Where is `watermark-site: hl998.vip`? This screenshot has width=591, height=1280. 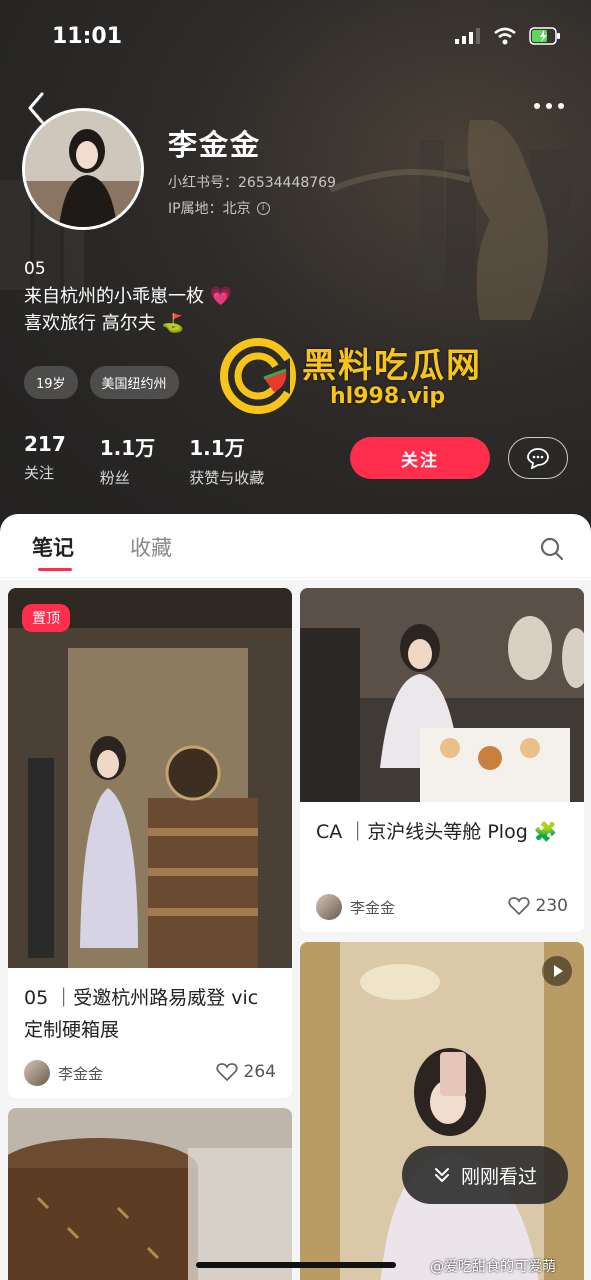 watermark-site: hl998.vip is located at coordinates (388, 396).